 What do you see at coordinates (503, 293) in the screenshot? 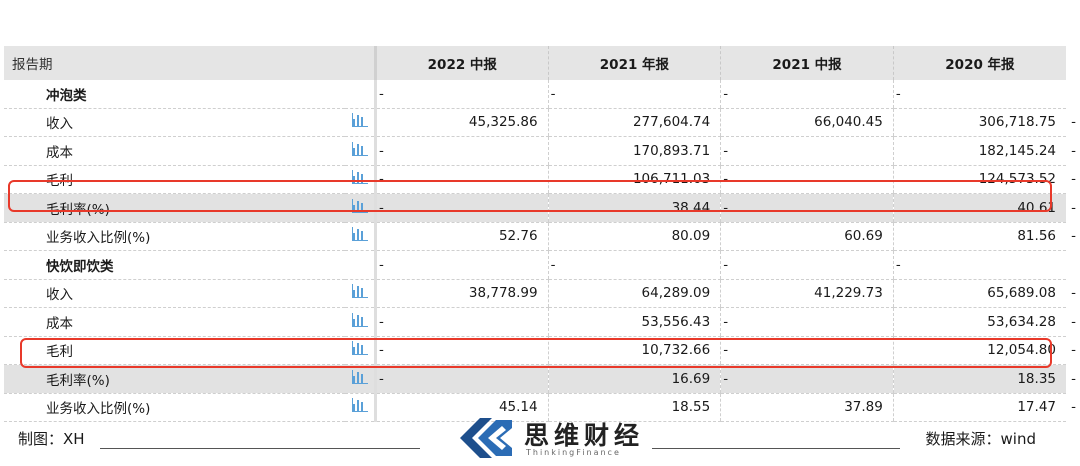
I see `cell-value: 38,778.99` at bounding box center [503, 293].